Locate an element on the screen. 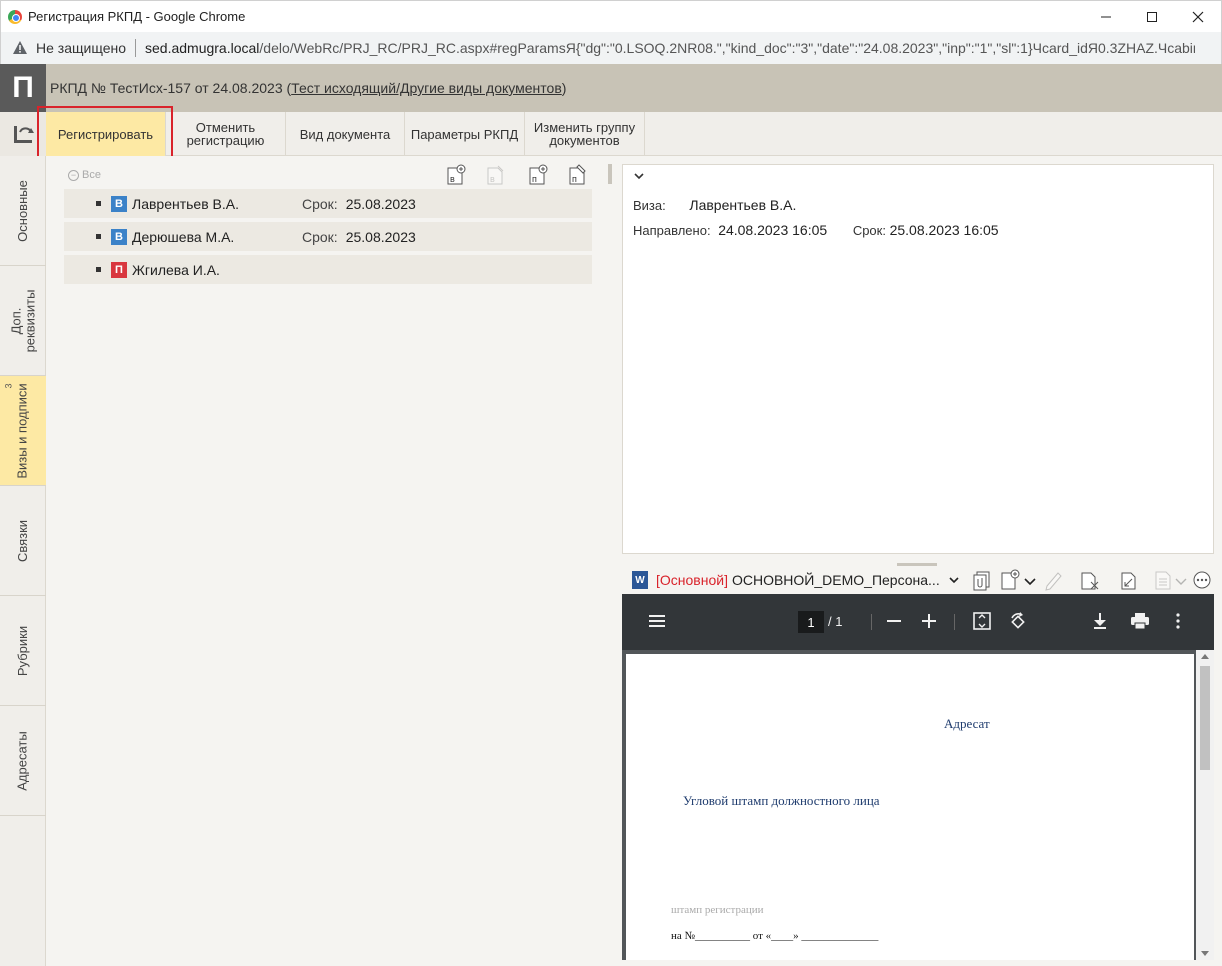  minus-icon is located at coordinates (894, 621).